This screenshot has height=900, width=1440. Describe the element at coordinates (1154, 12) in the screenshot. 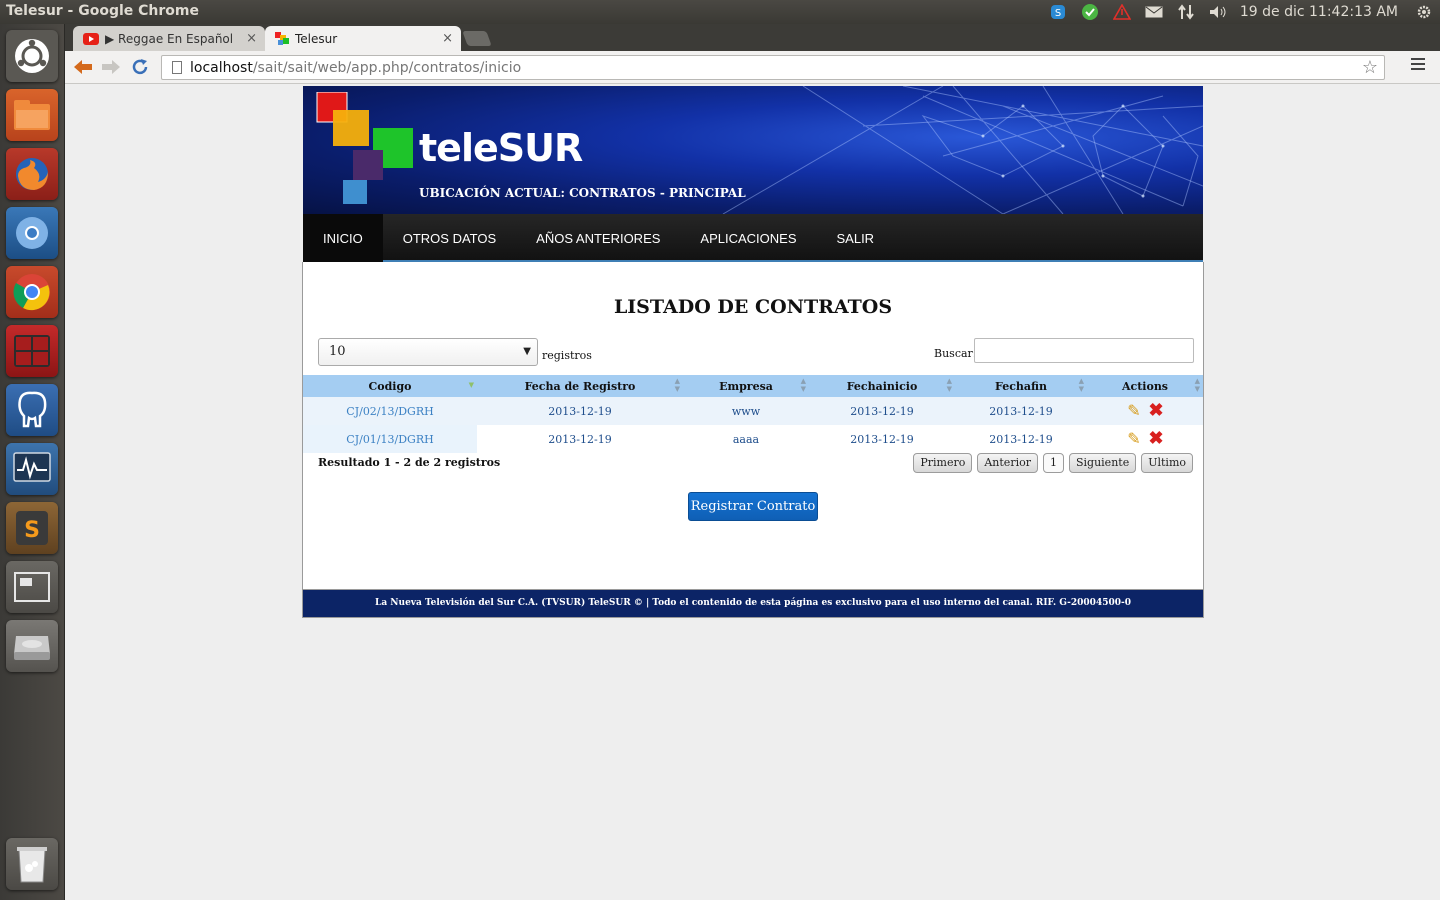

I see `mail-icon` at that location.